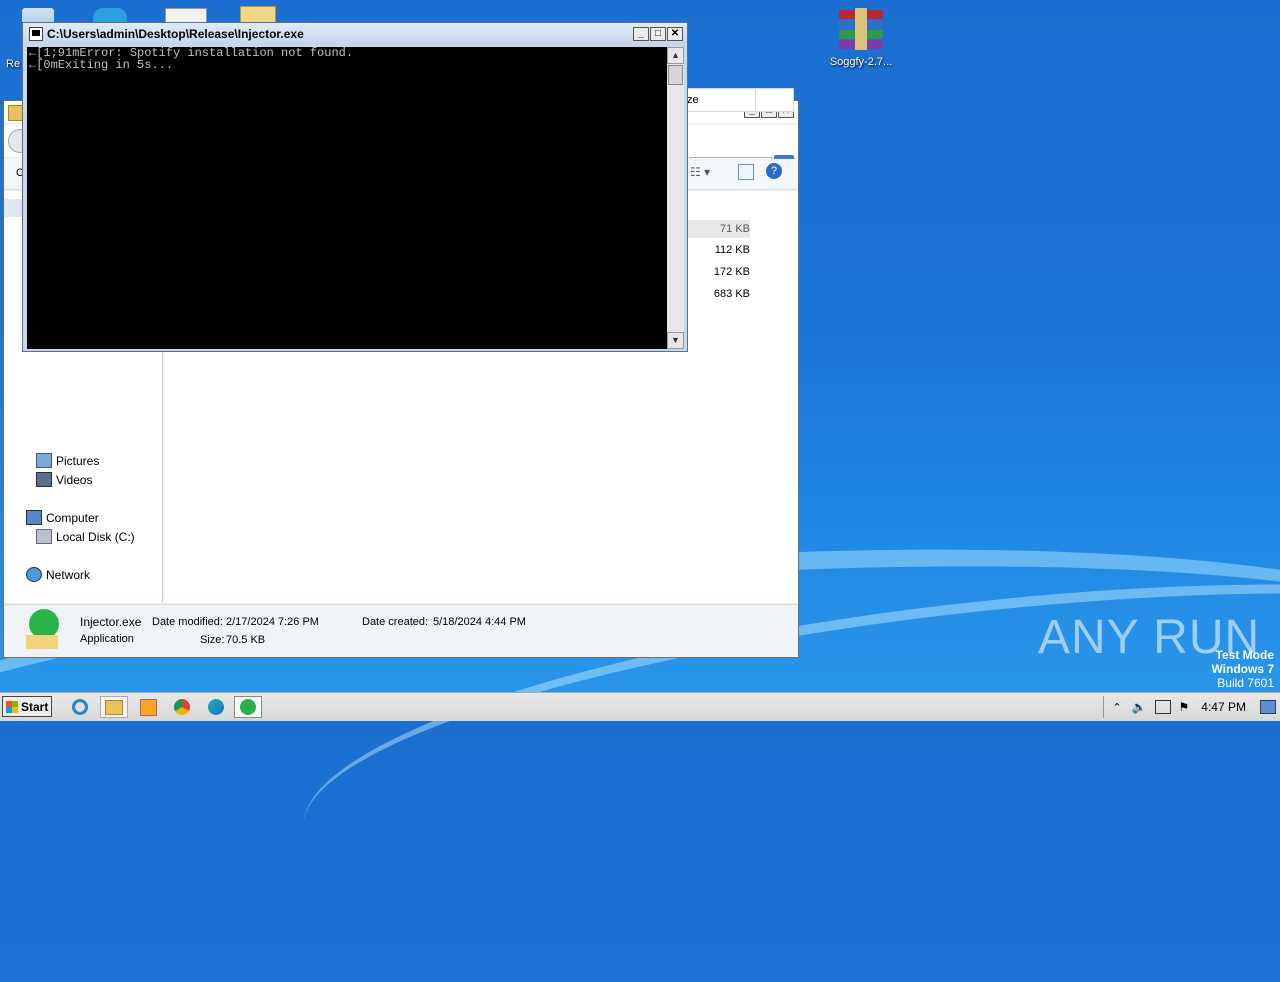 This screenshot has width=1280, height=982. I want to click on videos-icon, so click(44, 479).